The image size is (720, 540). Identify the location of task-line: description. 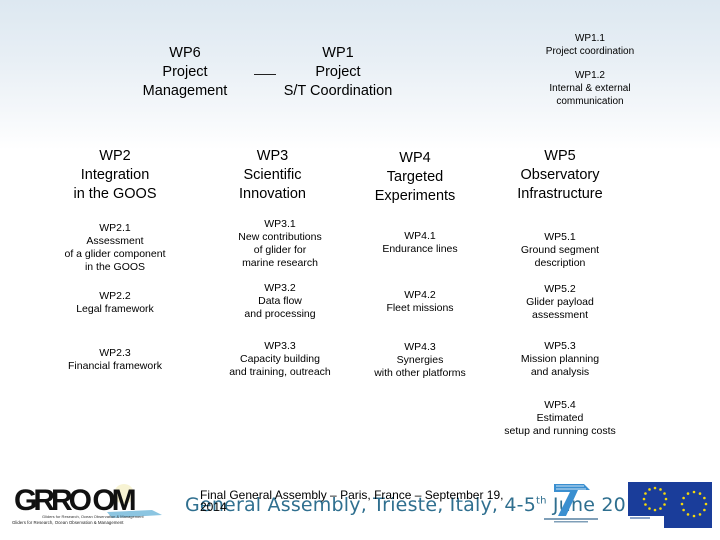
(560, 263).